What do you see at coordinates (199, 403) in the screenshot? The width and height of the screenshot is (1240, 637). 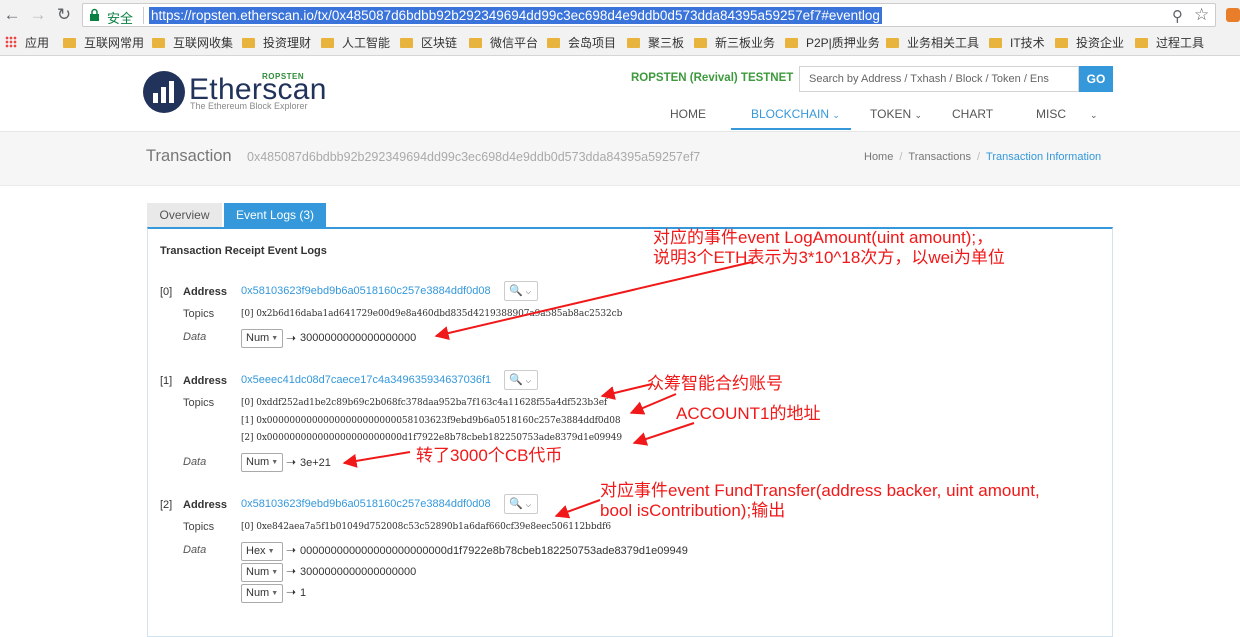 I see `topics-label: Topics` at bounding box center [199, 403].